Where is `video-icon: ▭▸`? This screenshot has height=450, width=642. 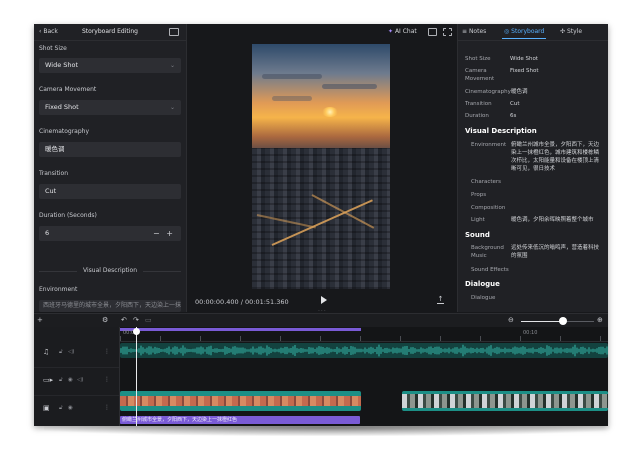
video-icon: ▭▸ is located at coordinates (48, 380).